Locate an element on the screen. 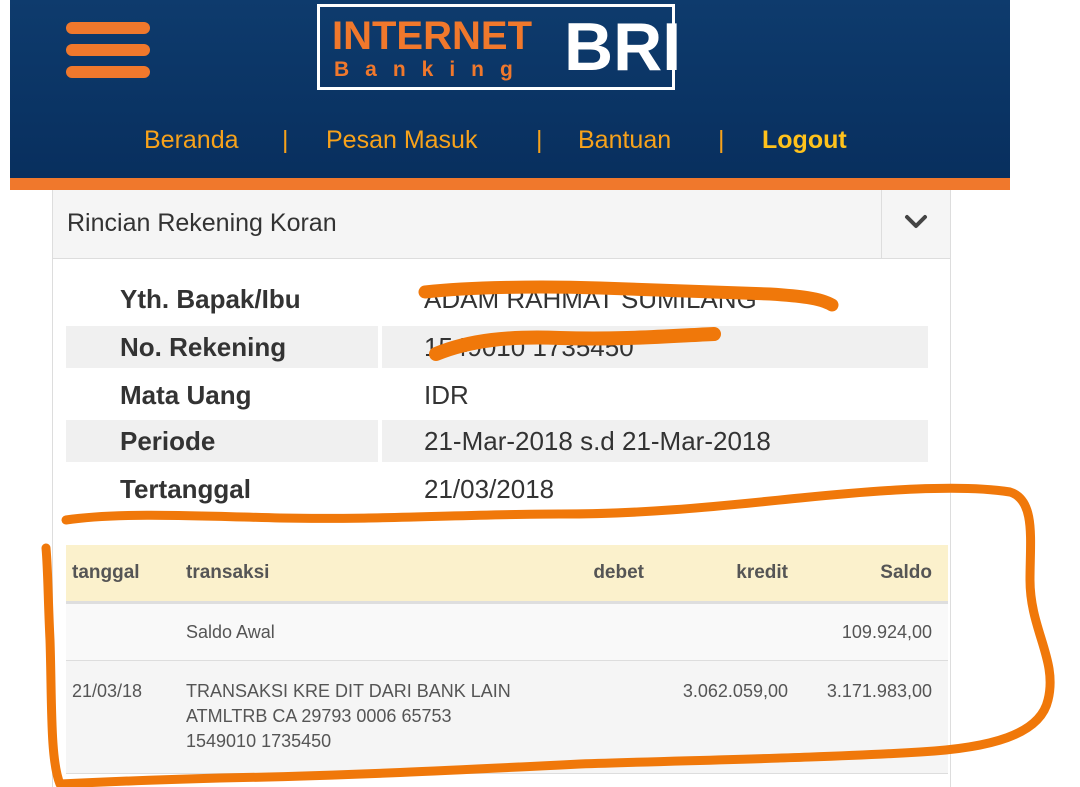 The image size is (1080, 787). header-accent-stripe is located at coordinates (510, 184).